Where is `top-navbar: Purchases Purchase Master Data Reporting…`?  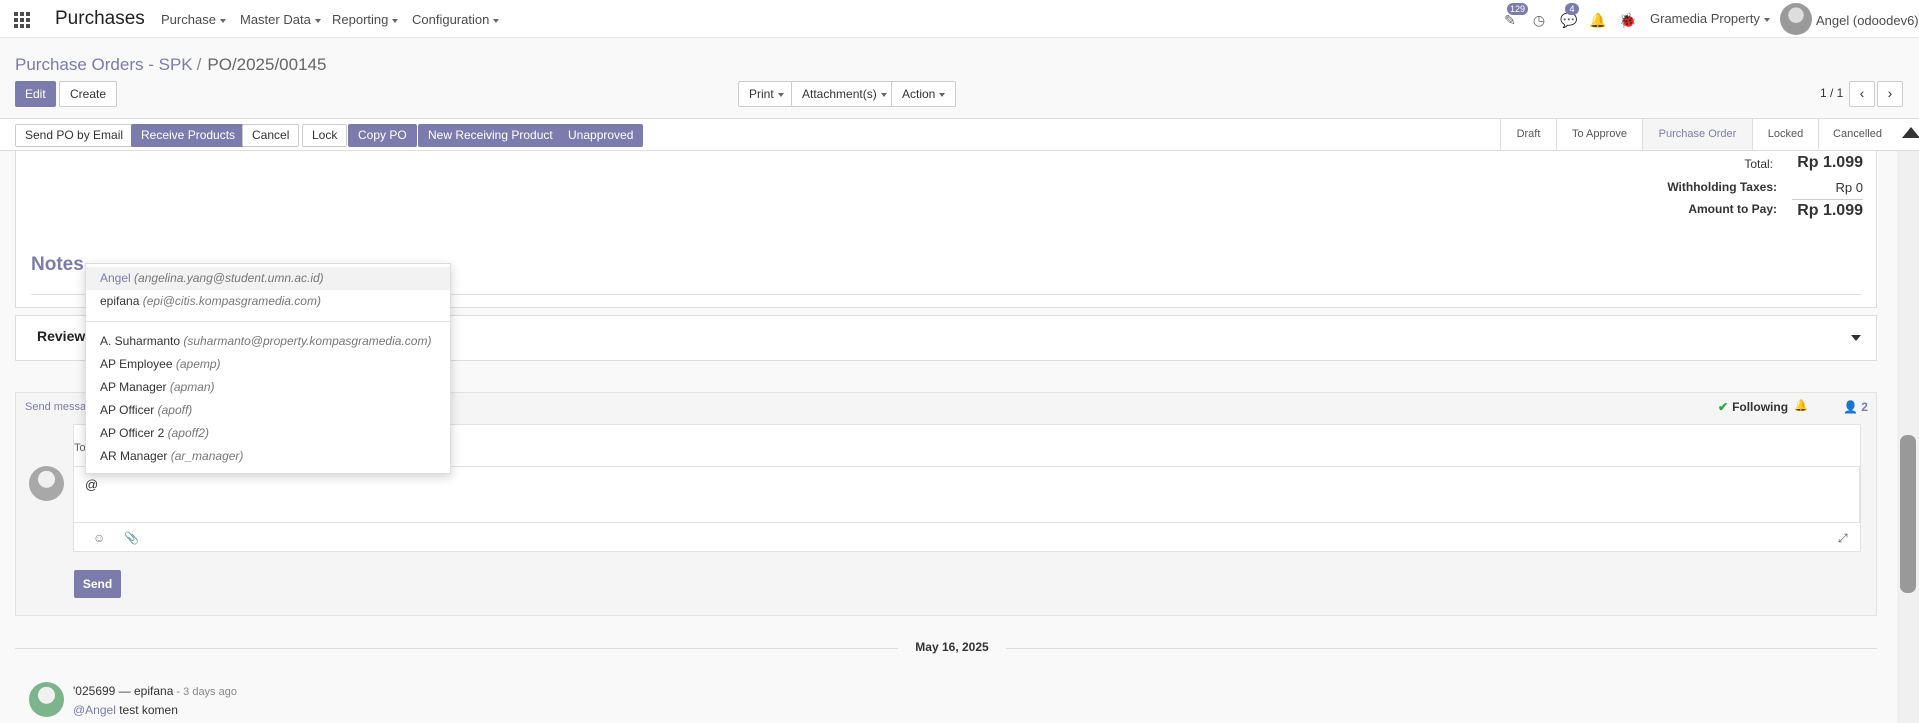 top-navbar: Purchases Purchase Master Data Reporting… is located at coordinates (959, 19).